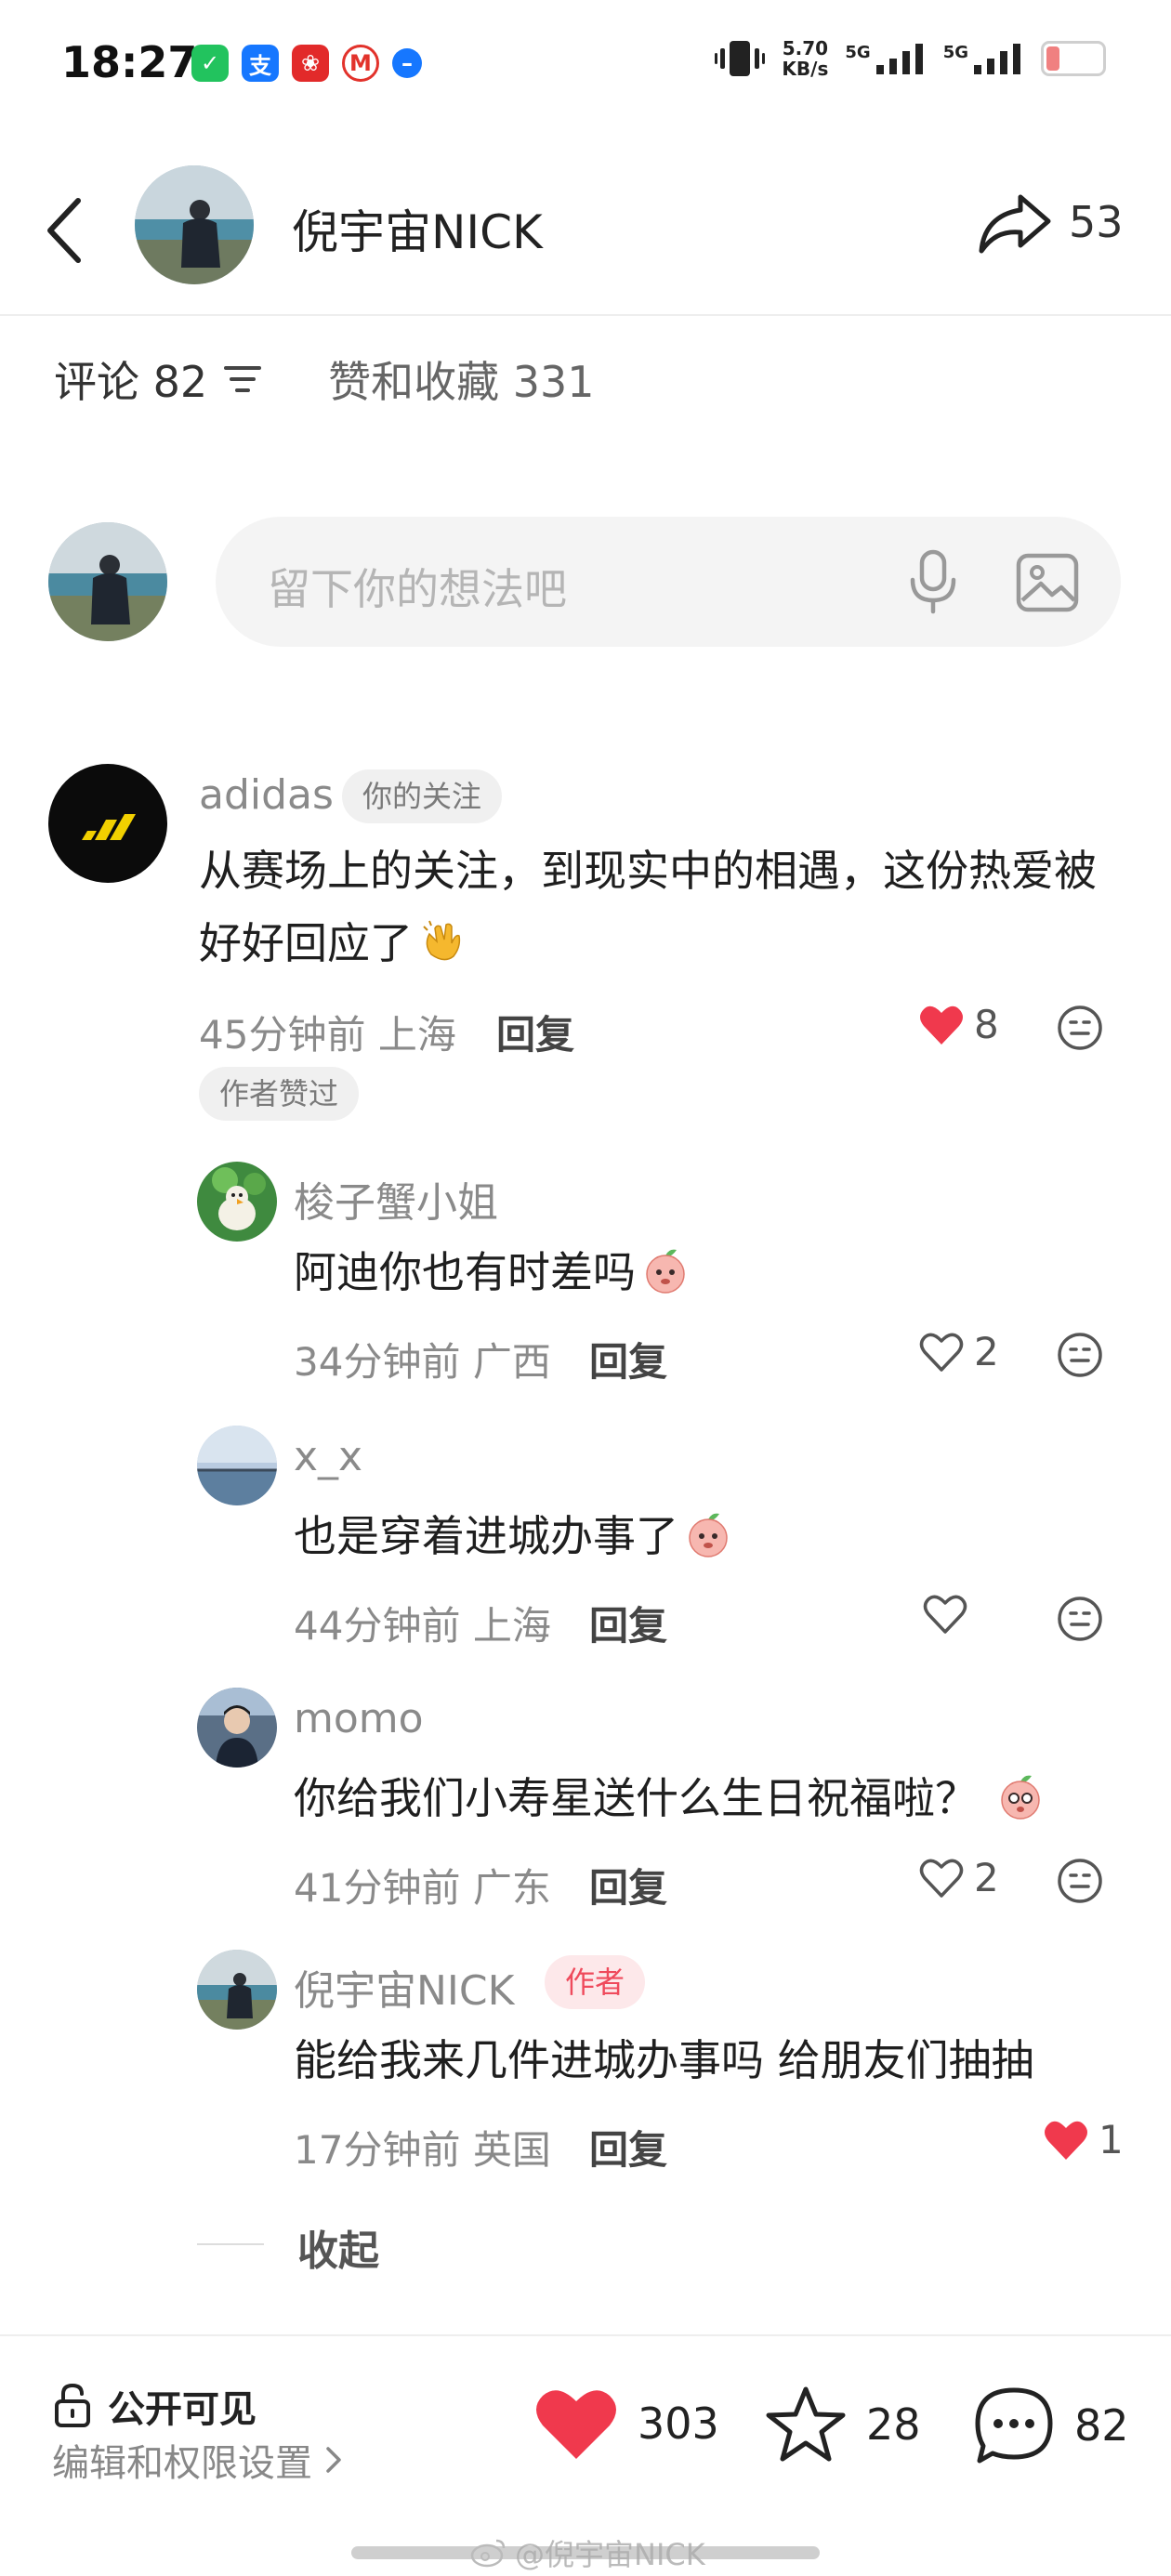 The height and width of the screenshot is (2576, 1171). I want to click on my-avatar, so click(108, 581).